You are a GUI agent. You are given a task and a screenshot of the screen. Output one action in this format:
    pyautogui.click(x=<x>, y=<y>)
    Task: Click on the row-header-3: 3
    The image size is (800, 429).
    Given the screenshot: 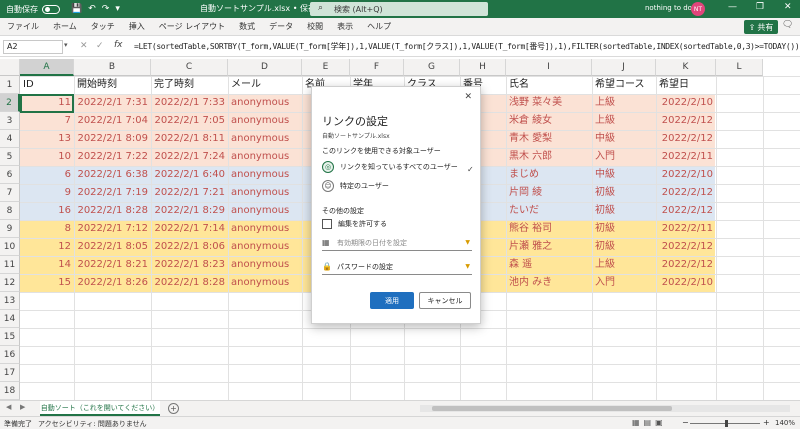 What is the action you would take?
    pyautogui.click(x=10, y=121)
    